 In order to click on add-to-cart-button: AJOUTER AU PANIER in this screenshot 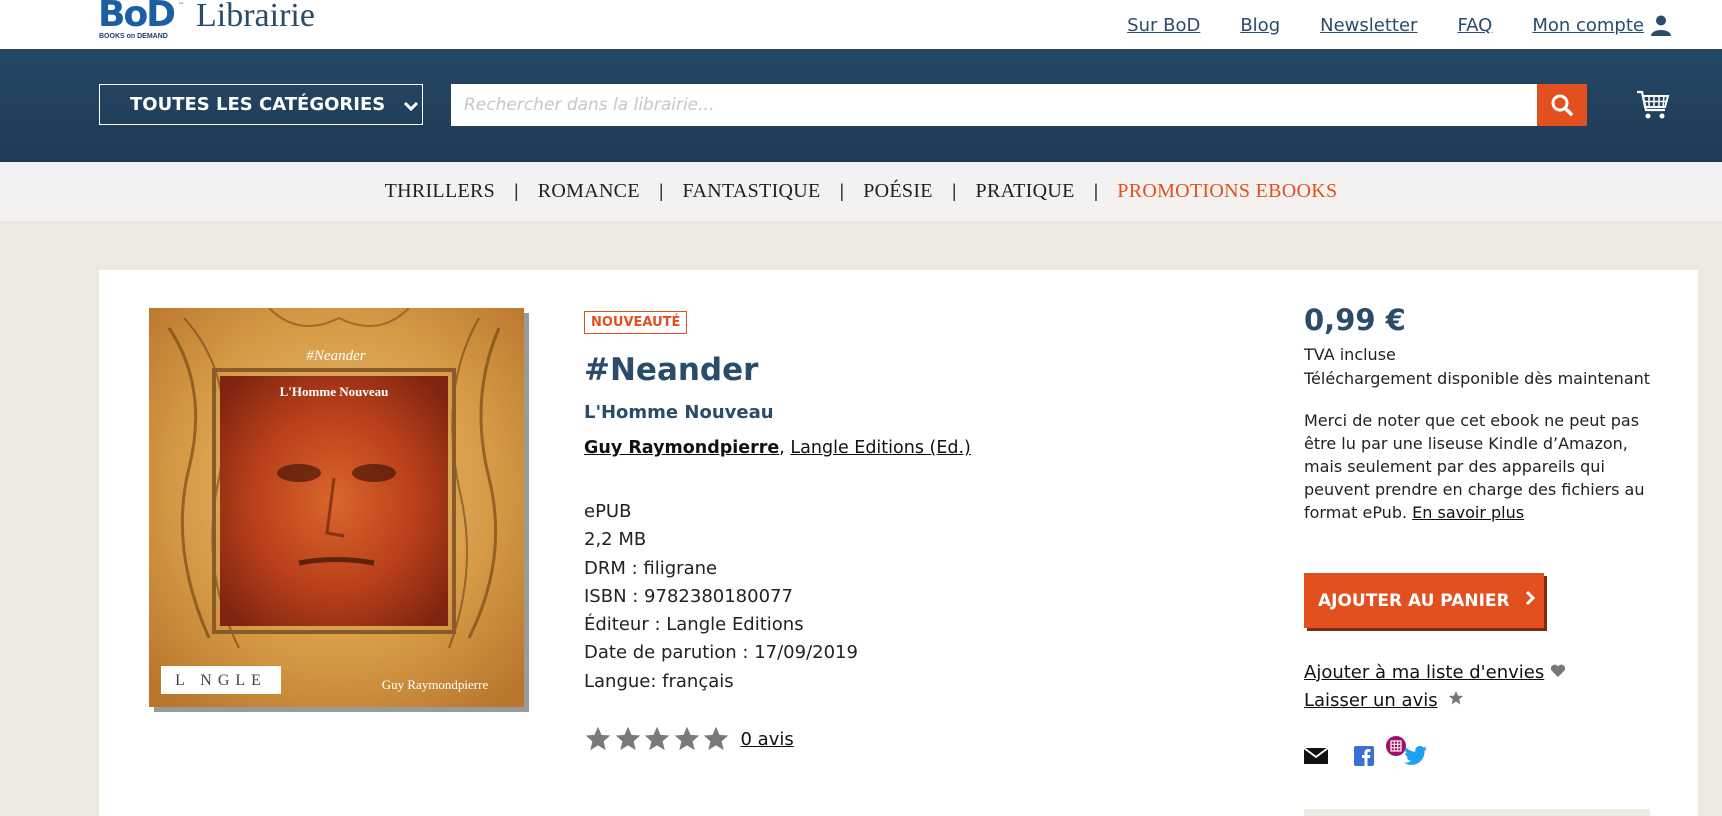, I will do `click(1424, 600)`.